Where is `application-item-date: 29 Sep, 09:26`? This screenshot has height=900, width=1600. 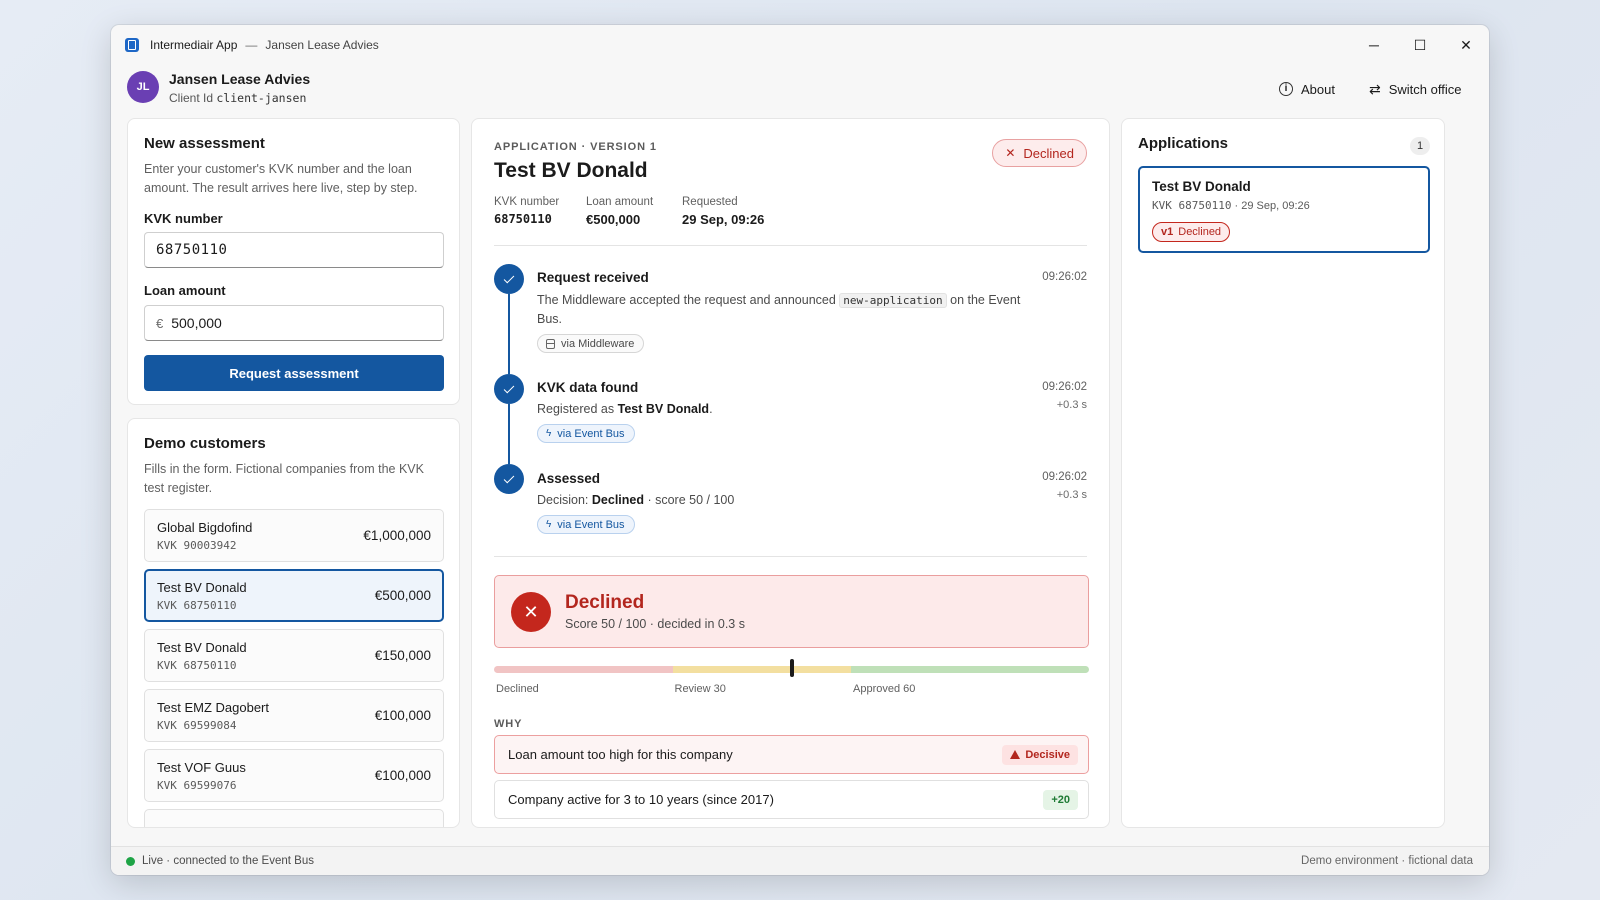
application-item-date: 29 Sep, 09:26 is located at coordinates (1275, 206).